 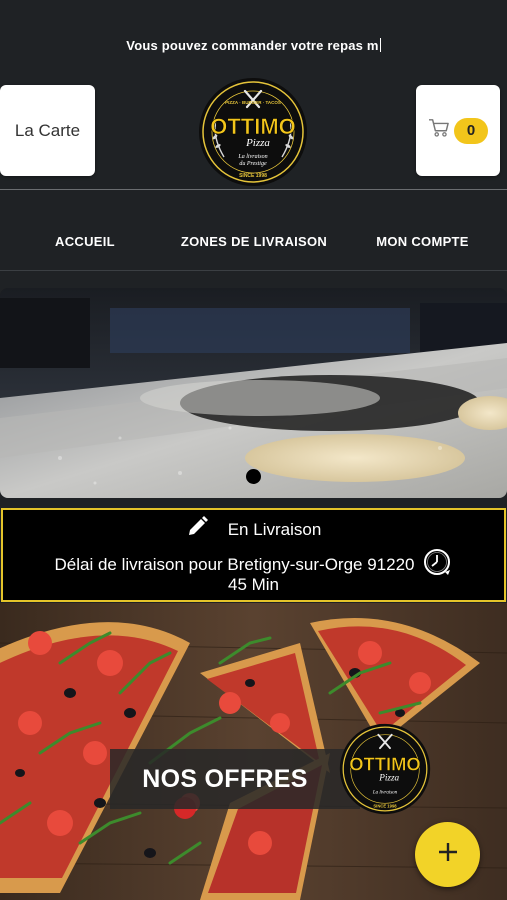 What do you see at coordinates (380, 45) in the screenshot?
I see `text-caret` at bounding box center [380, 45].